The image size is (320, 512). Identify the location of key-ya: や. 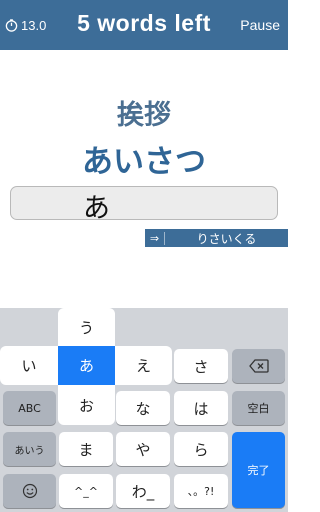
(143, 449).